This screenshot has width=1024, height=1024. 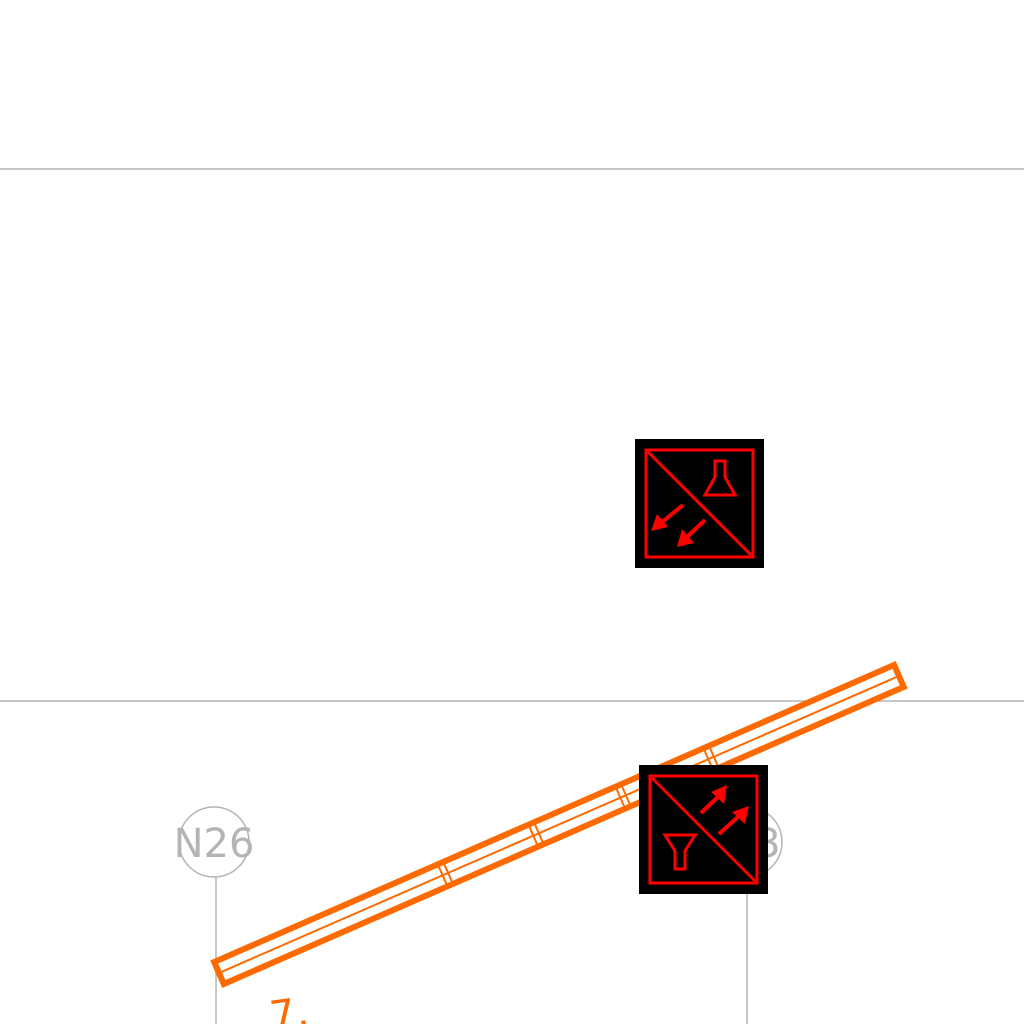 I want to click on speaker-up-device, so click(x=703, y=829).